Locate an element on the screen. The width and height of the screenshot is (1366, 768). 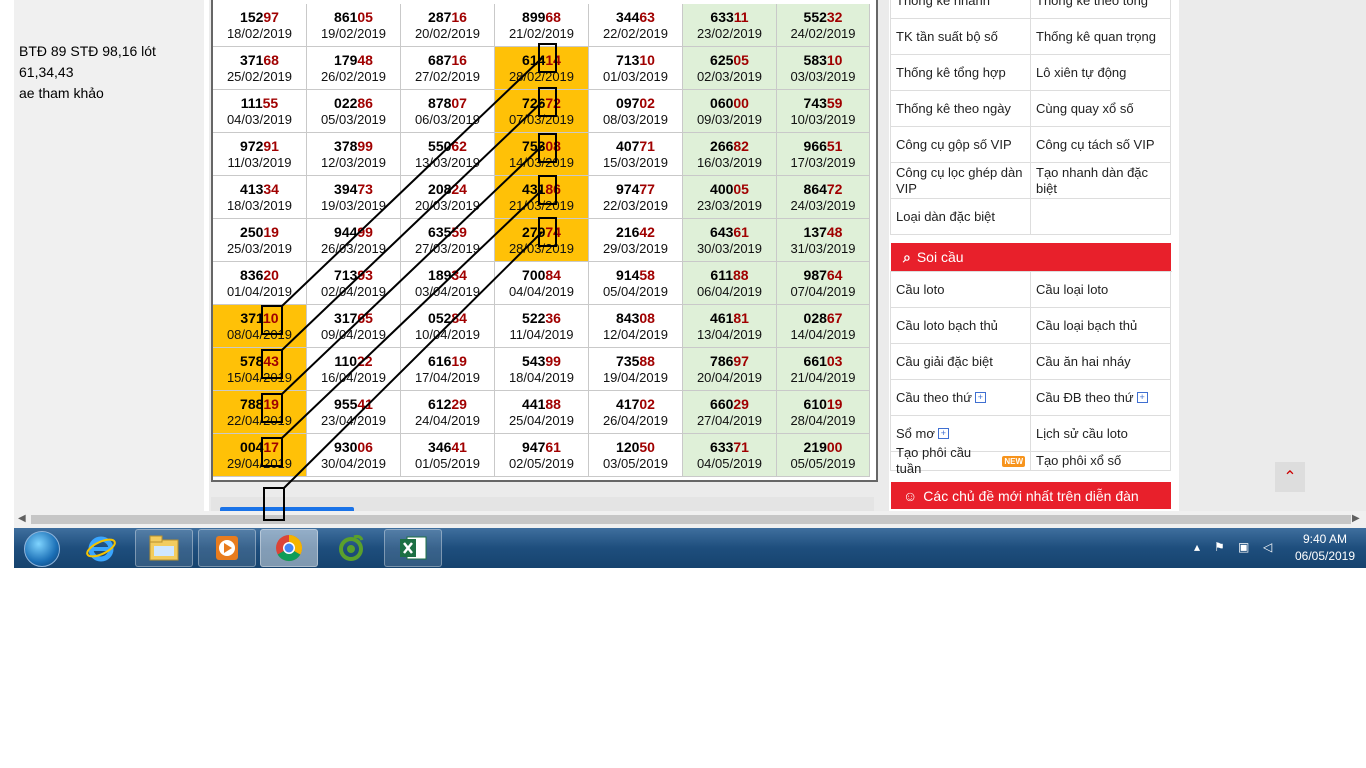
link-label: Cầu giải đặc biệt is located at coordinates (944, 361).